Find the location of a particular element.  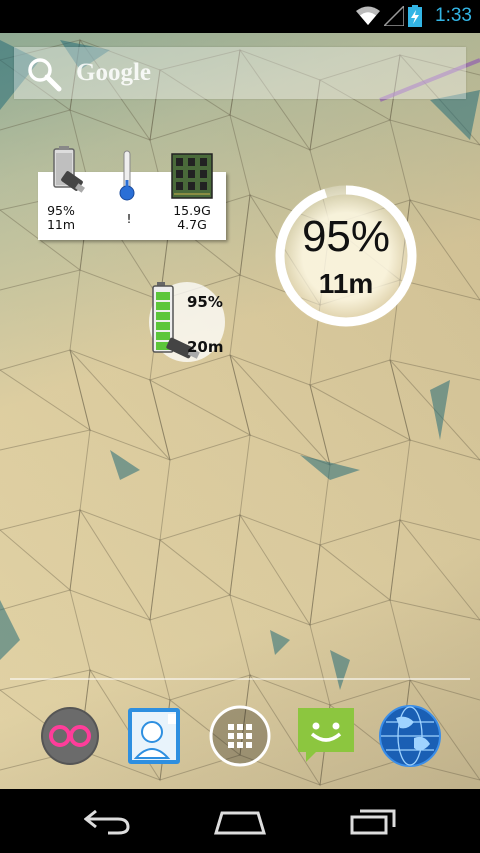

home-icon is located at coordinates (240, 821).